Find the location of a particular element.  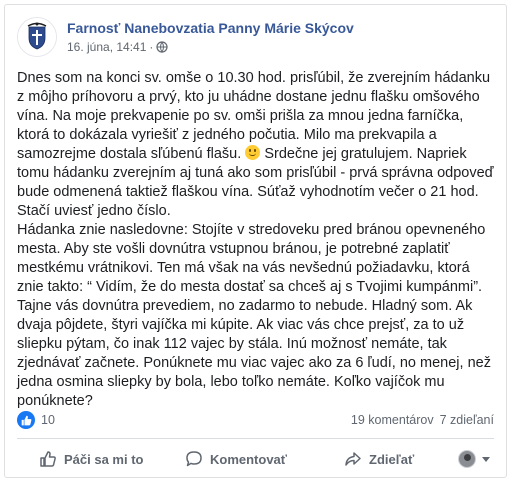

post-meta: 16. júna, 14:41 · is located at coordinates (118, 48).